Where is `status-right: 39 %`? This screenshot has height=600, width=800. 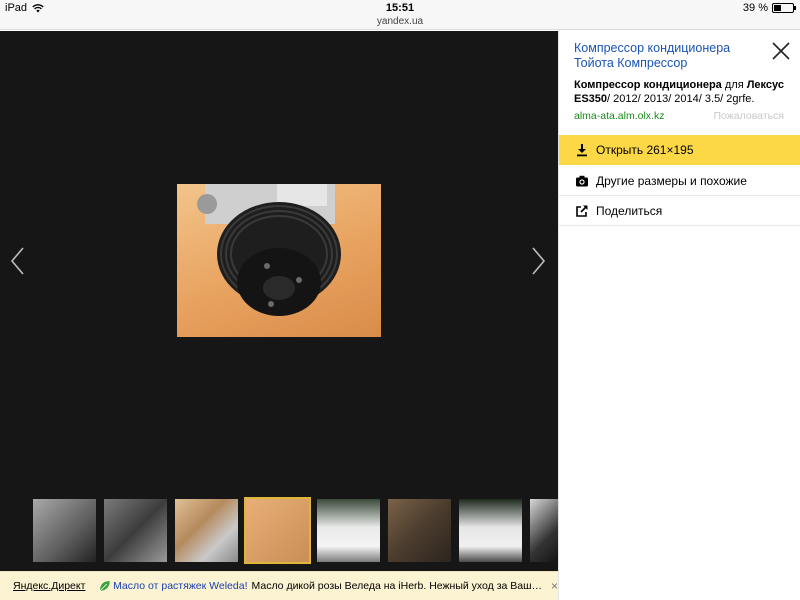 status-right: 39 % is located at coordinates (769, 8).